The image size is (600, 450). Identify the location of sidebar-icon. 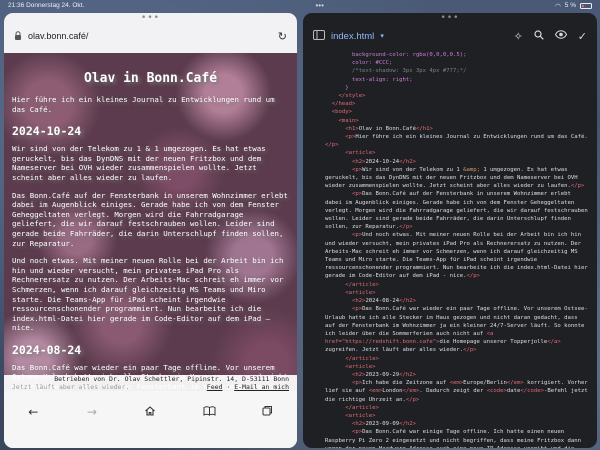
(319, 36).